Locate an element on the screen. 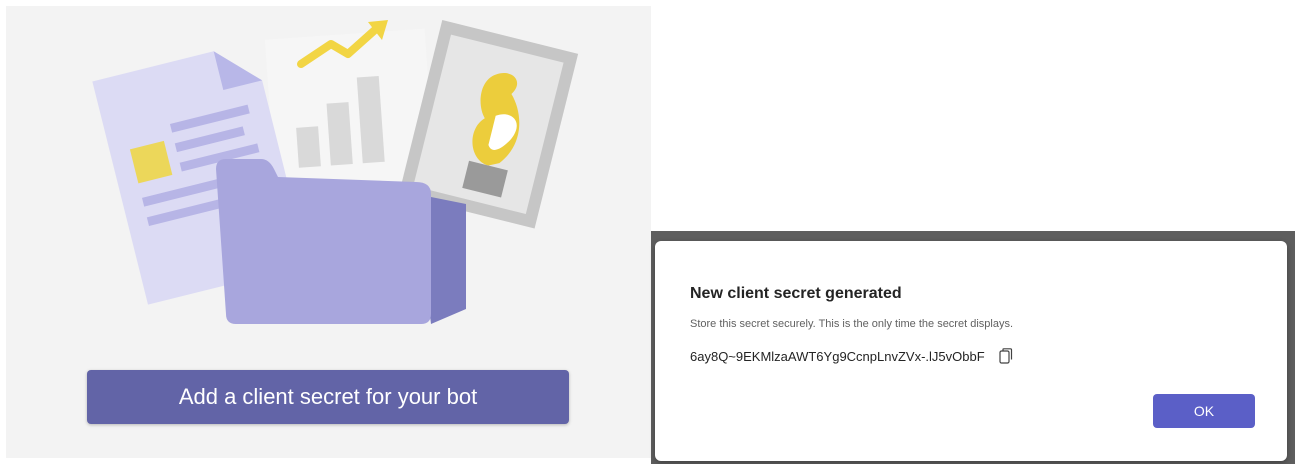 The height and width of the screenshot is (464, 1295). secret-value: 6ay8Q~9EKMlzaAWT6Yg9CcnpLnvZVx-.lJ5vObbF is located at coordinates (837, 356).